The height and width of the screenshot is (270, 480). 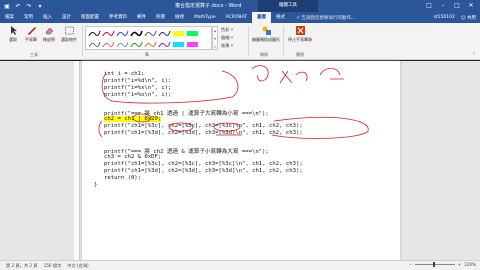 I want to click on code-line-16: }, so click(x=96, y=185).